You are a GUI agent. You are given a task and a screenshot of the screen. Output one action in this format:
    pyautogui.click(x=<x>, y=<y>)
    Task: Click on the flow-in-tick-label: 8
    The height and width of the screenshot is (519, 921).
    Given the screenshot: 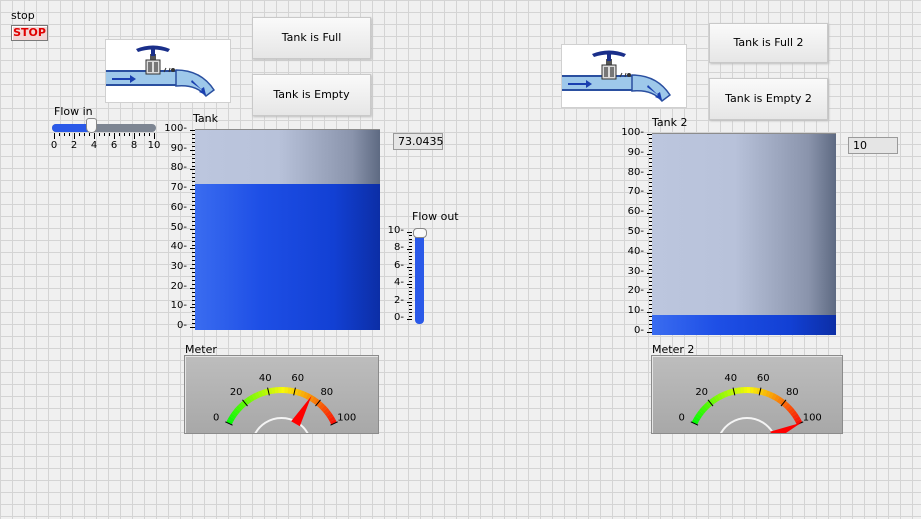 What is the action you would take?
    pyautogui.click(x=134, y=145)
    